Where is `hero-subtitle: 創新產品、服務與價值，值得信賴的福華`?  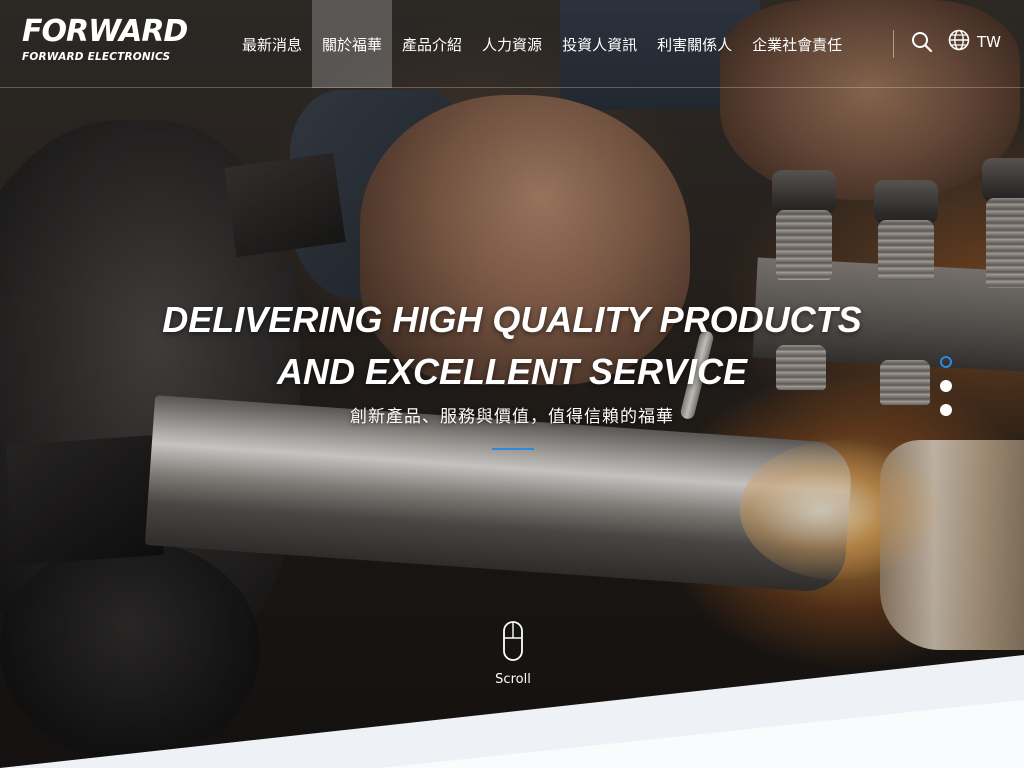
hero-subtitle: 創新產品、服務與價值，值得信賴的福華 is located at coordinates (512, 417).